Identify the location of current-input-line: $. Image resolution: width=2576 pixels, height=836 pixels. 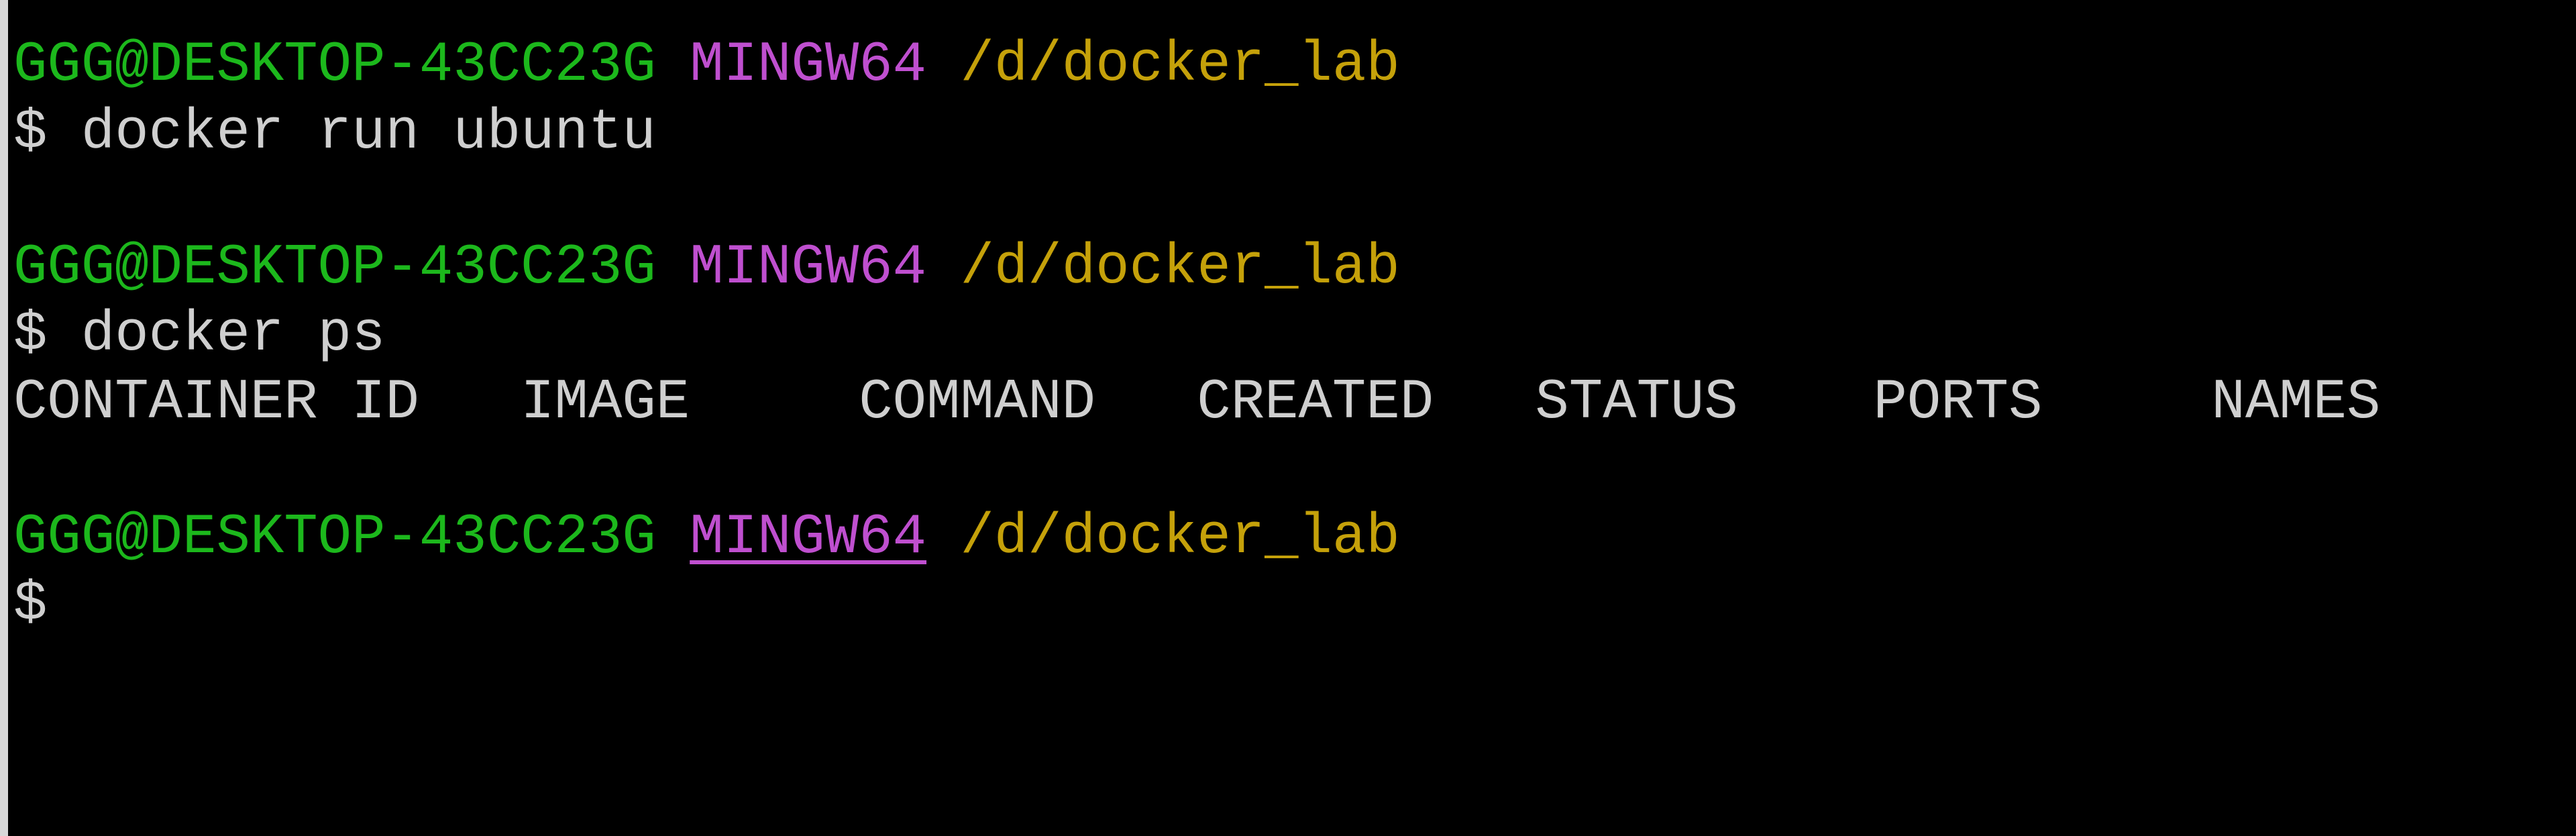
(1197, 605).